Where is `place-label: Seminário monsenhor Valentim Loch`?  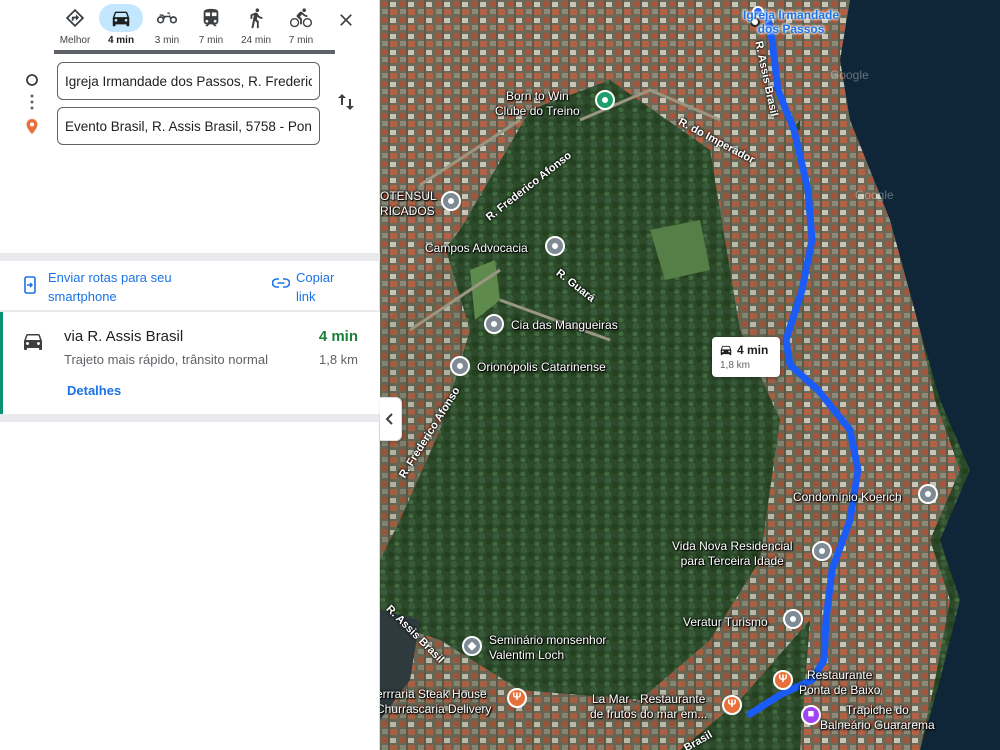 place-label: Seminário monsenhor Valentim Loch is located at coordinates (547, 648).